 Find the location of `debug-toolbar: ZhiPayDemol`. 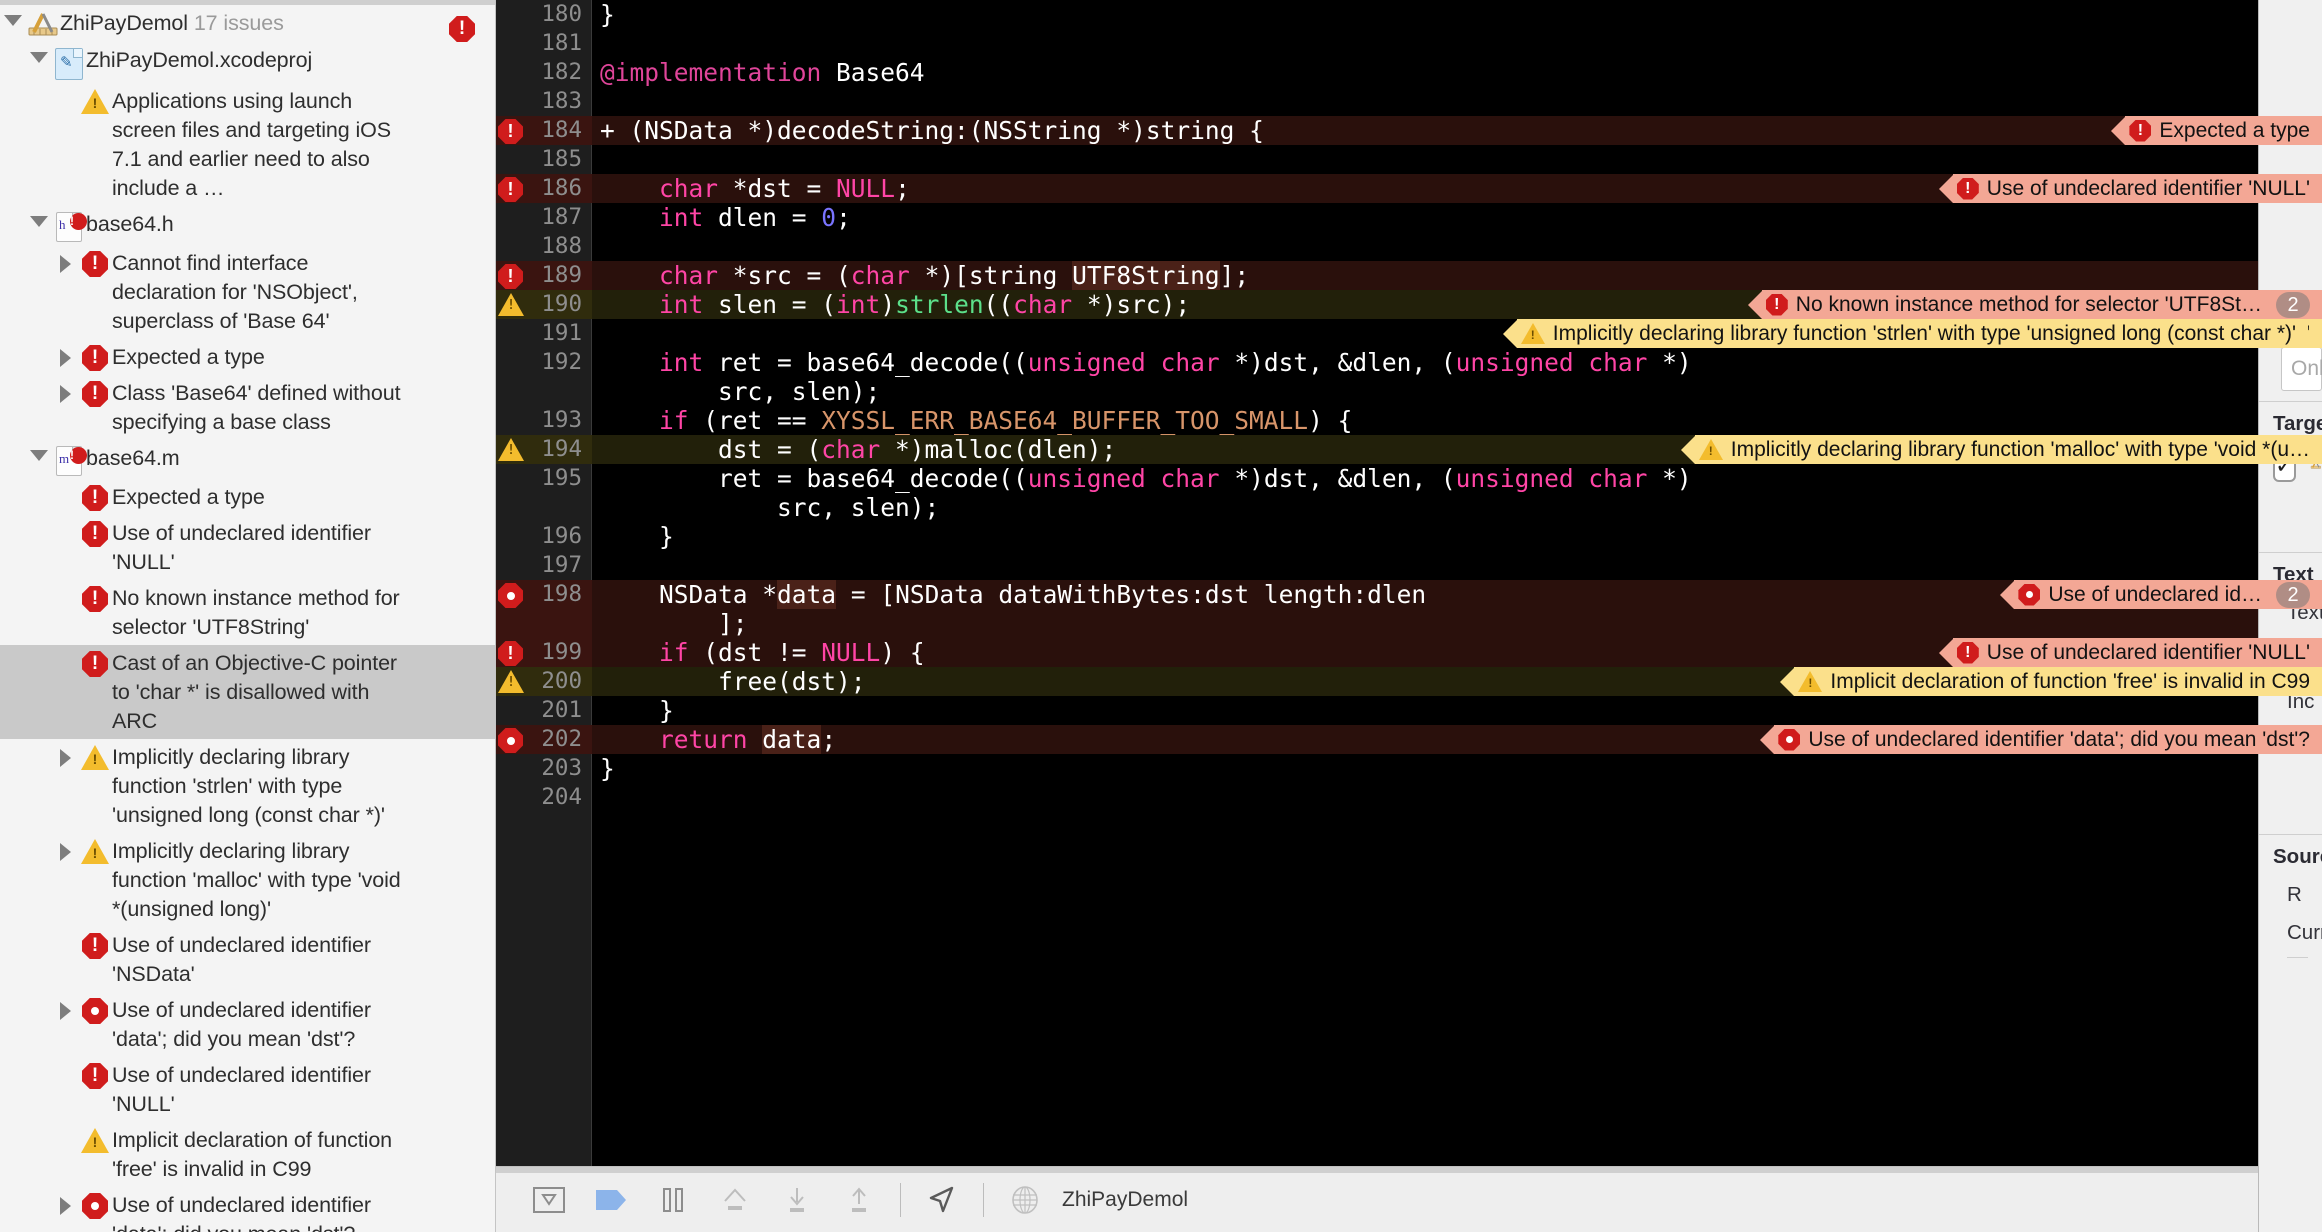

debug-toolbar: ZhiPayDemol is located at coordinates (1409, 1199).